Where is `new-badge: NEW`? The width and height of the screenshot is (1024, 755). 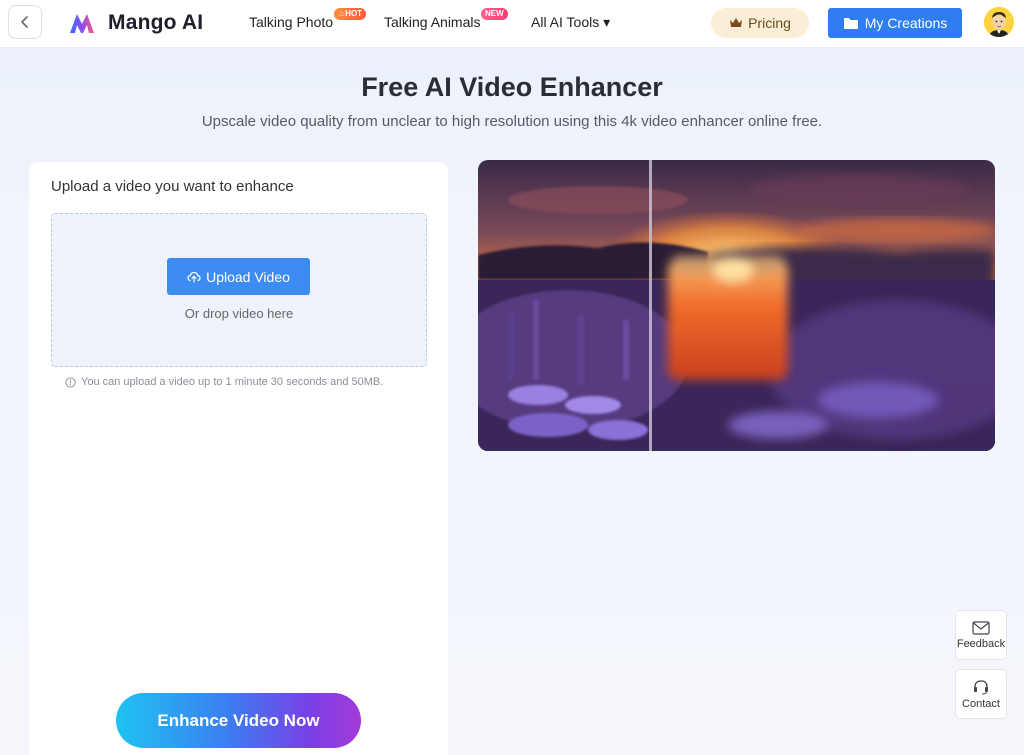
new-badge: NEW is located at coordinates (494, 14).